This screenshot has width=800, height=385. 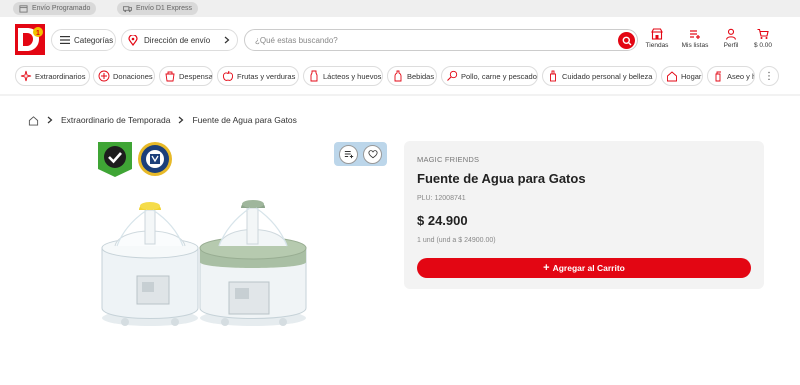 I want to click on stores-link: Tiendas, so click(x=657, y=38).